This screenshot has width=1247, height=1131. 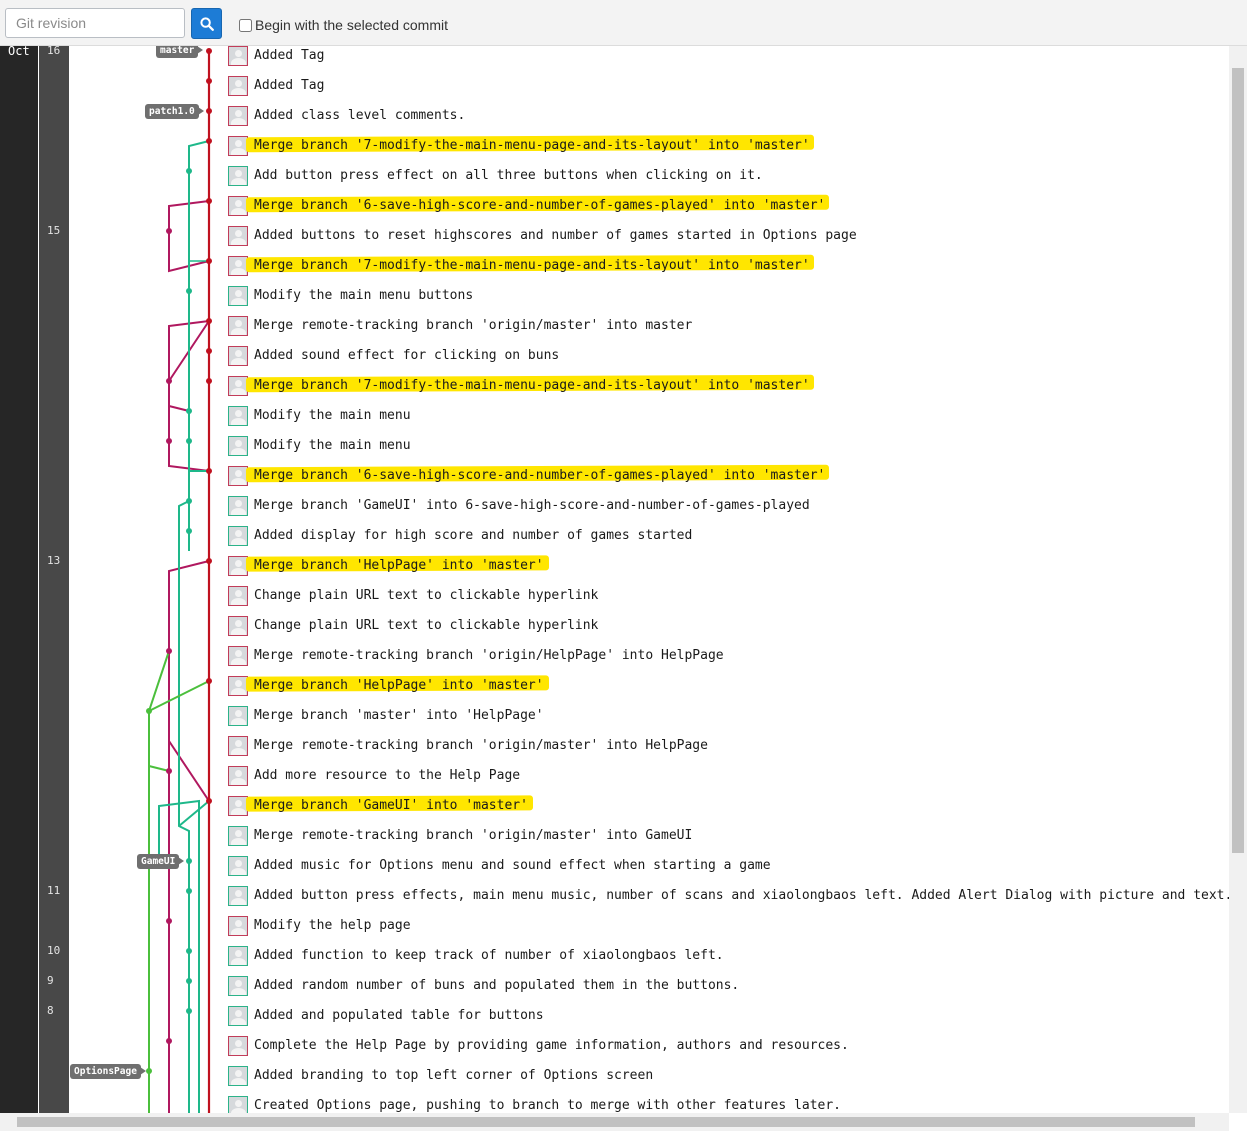 What do you see at coordinates (407, 355) in the screenshot?
I see `commit-message: Added sound effect for clicking on buns` at bounding box center [407, 355].